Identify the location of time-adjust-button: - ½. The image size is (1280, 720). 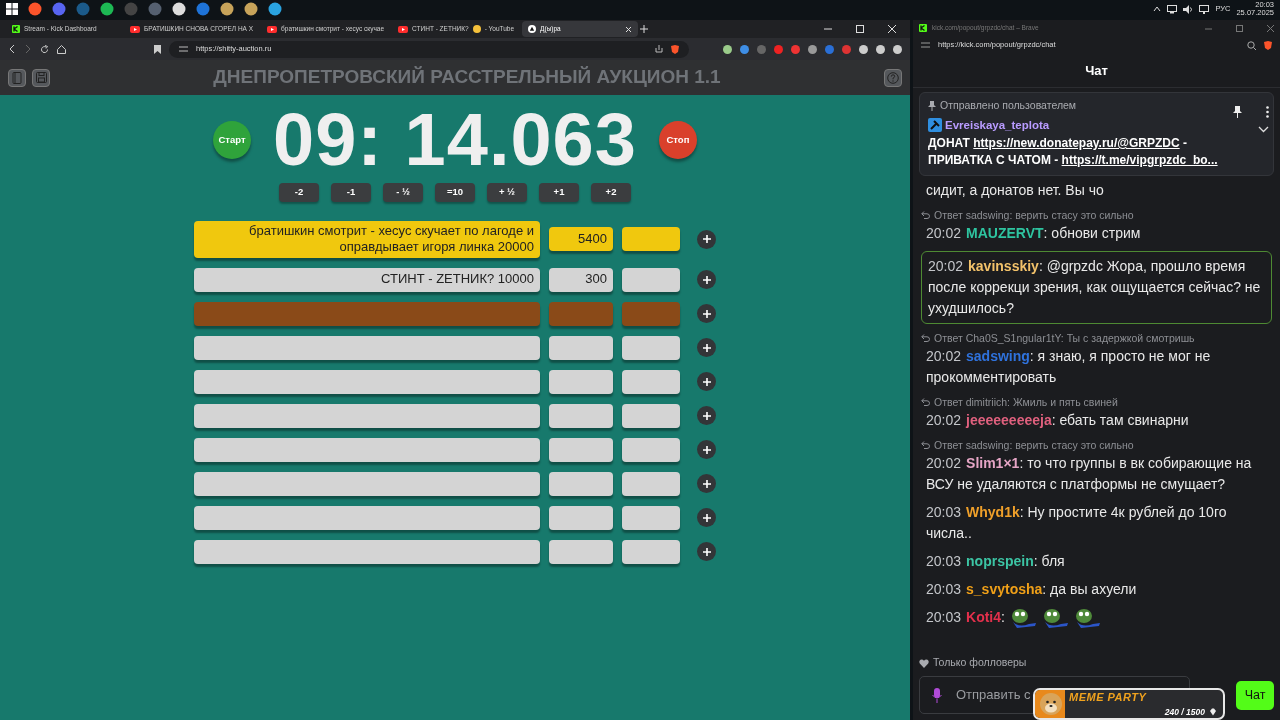
(403, 192).